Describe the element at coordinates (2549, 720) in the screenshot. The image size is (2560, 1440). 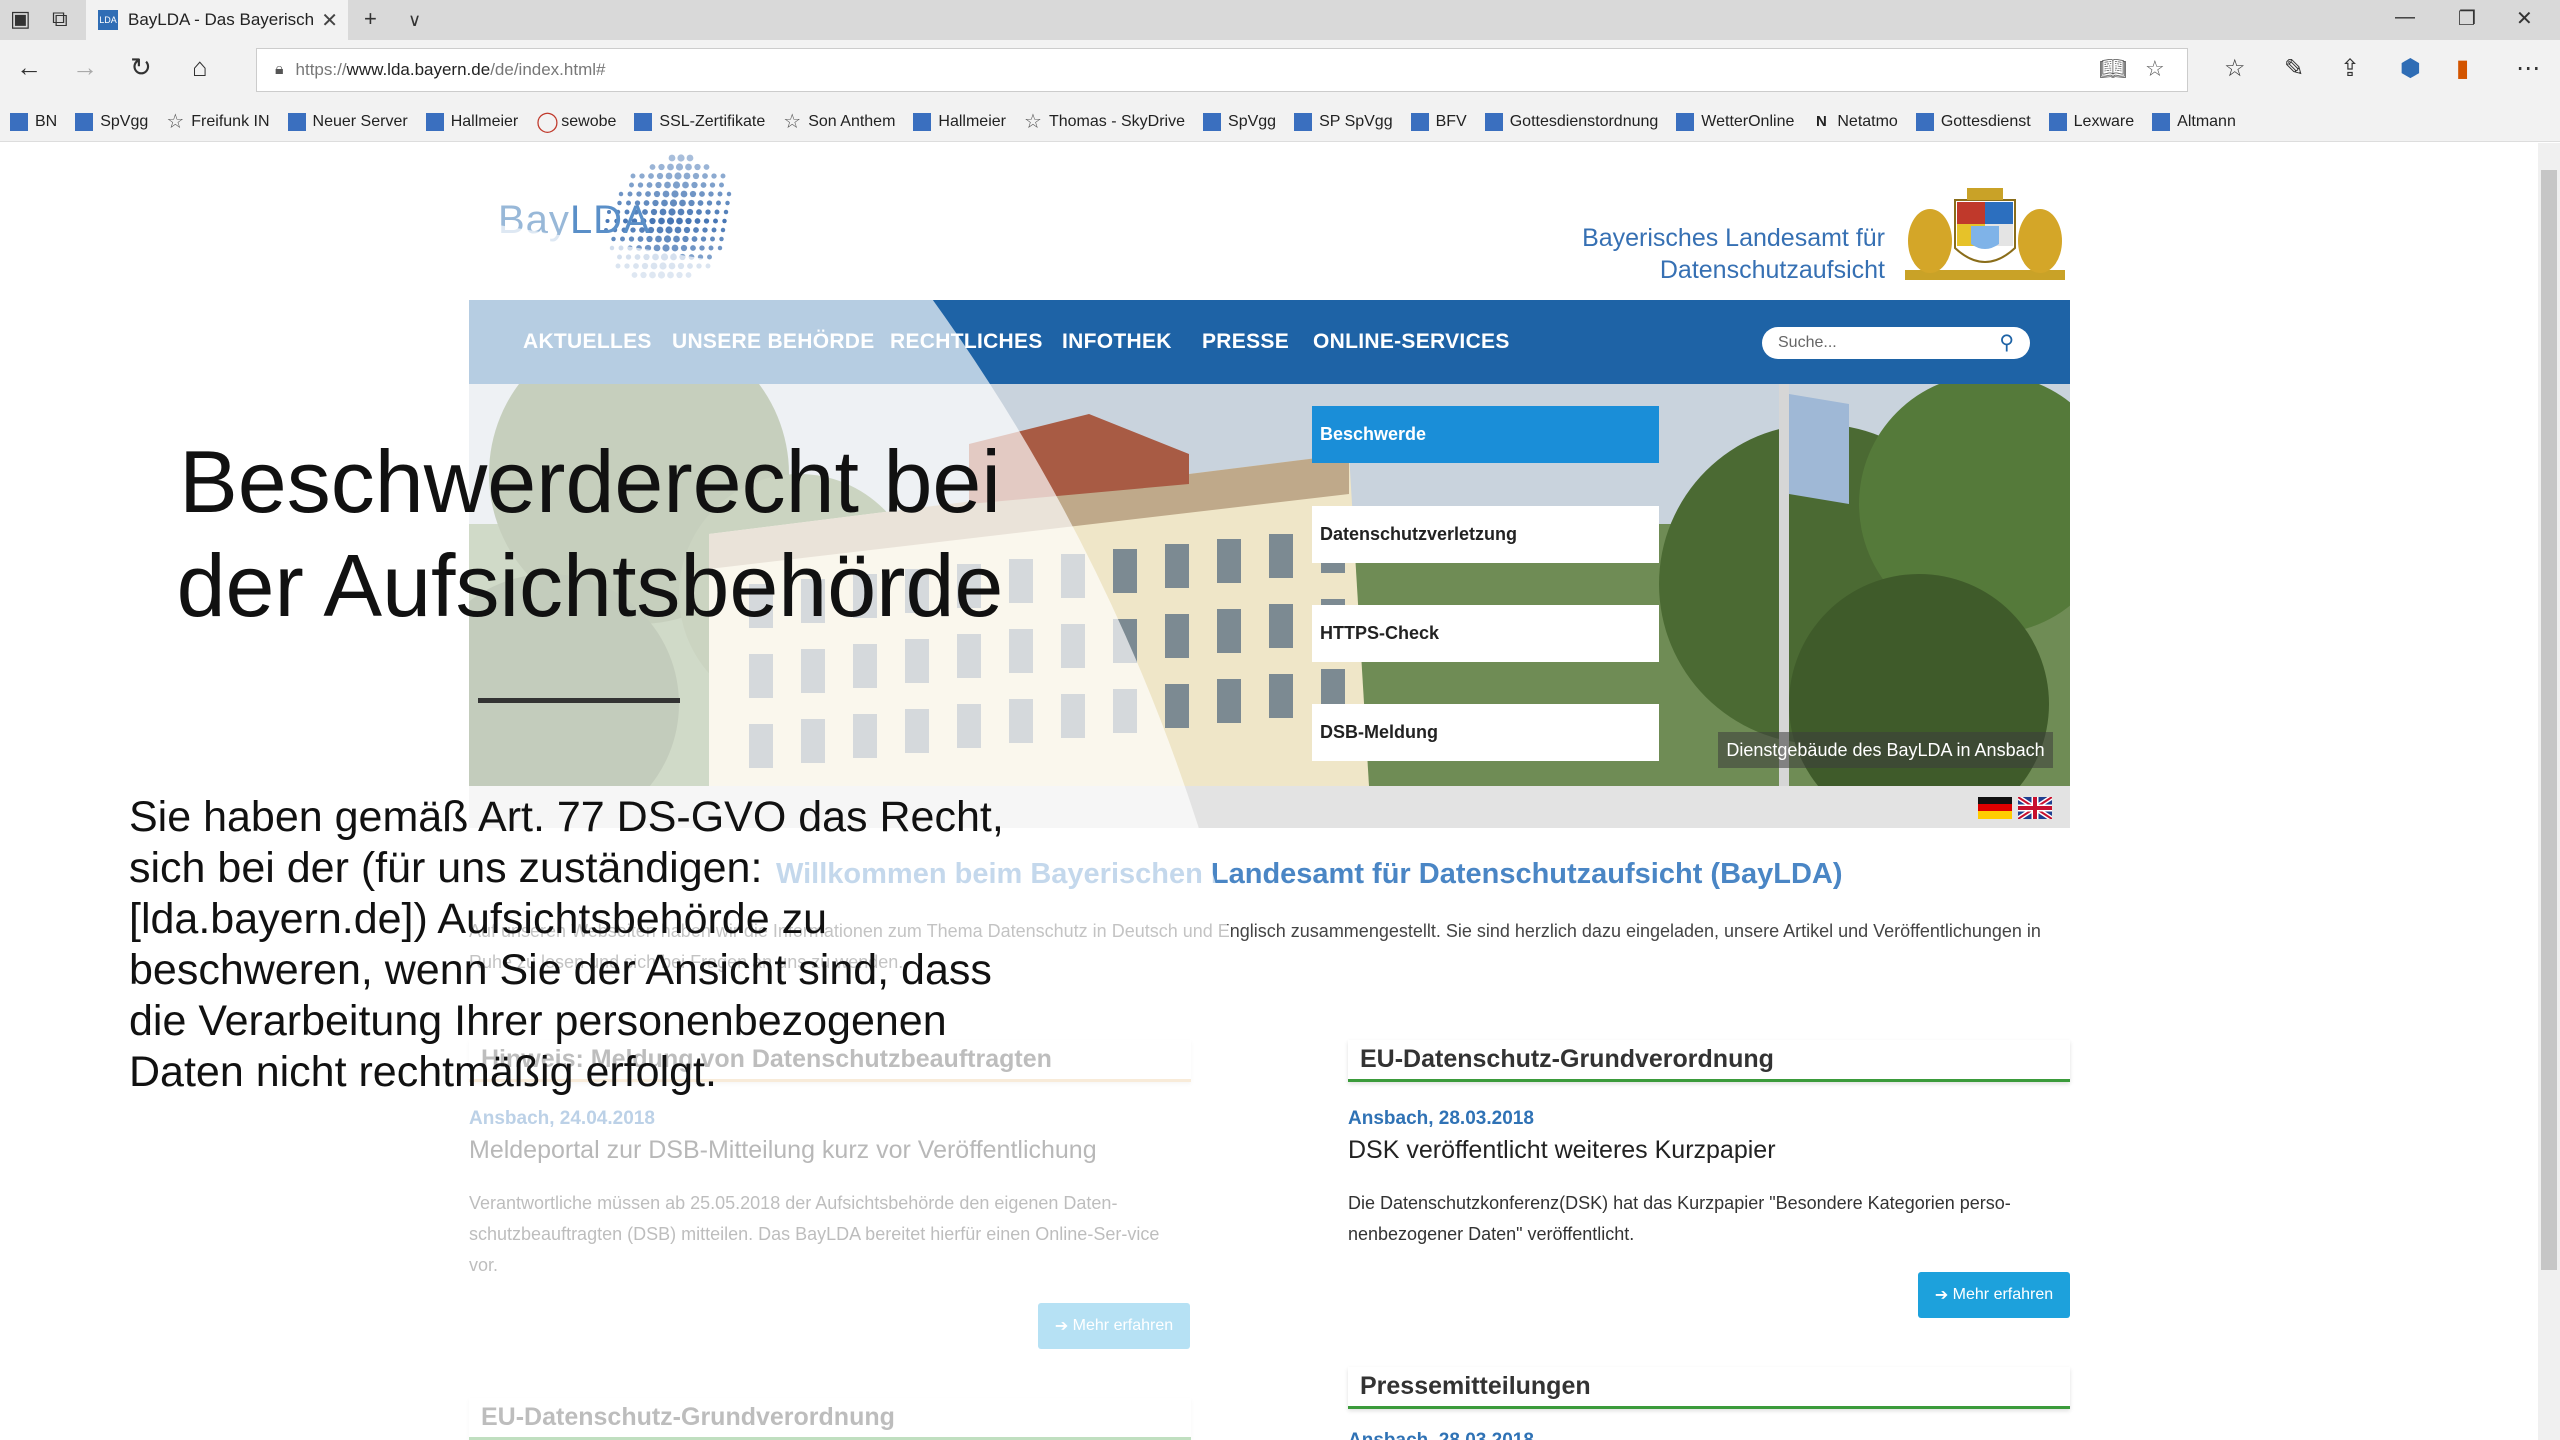
I see `scrollbar-thumb` at that location.